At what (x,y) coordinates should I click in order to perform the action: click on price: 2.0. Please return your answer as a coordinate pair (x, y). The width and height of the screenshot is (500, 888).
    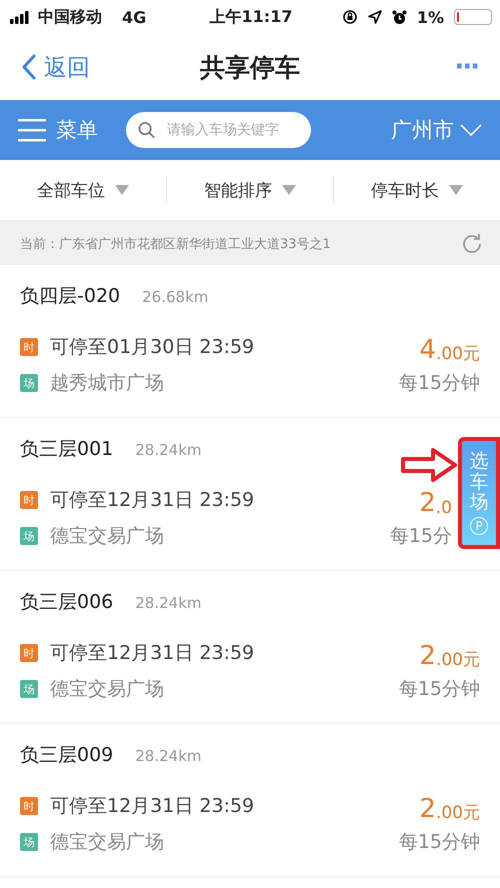
    Looking at the image, I should click on (435, 502).